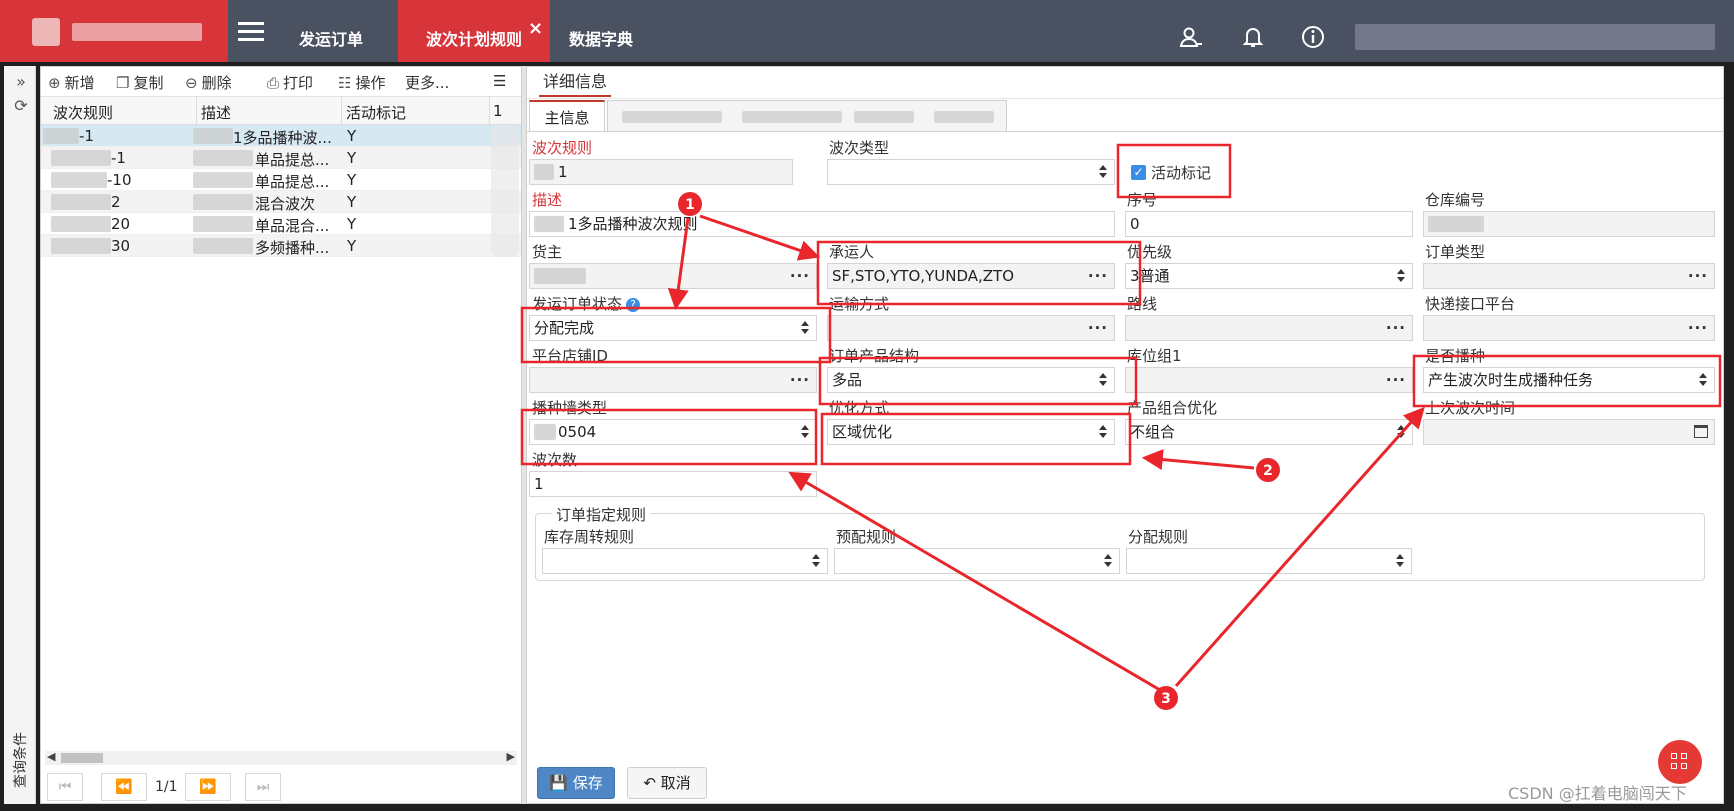 The width and height of the screenshot is (1734, 811). Describe the element at coordinates (511, 756) in the screenshot. I see `scroll-right-icon: ▶` at that location.